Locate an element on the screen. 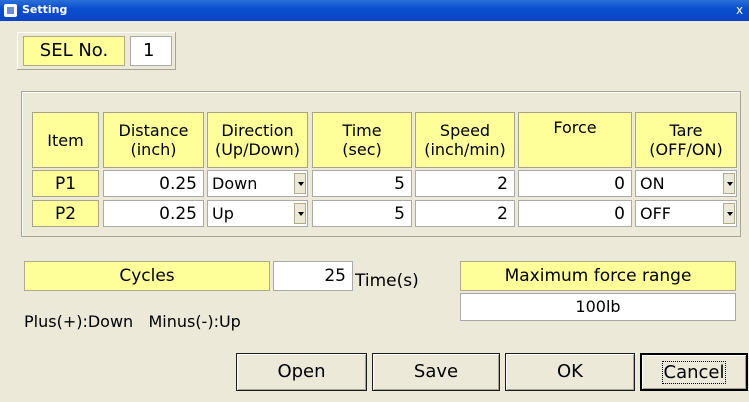  p2-direction-select: Up is located at coordinates (257, 213).